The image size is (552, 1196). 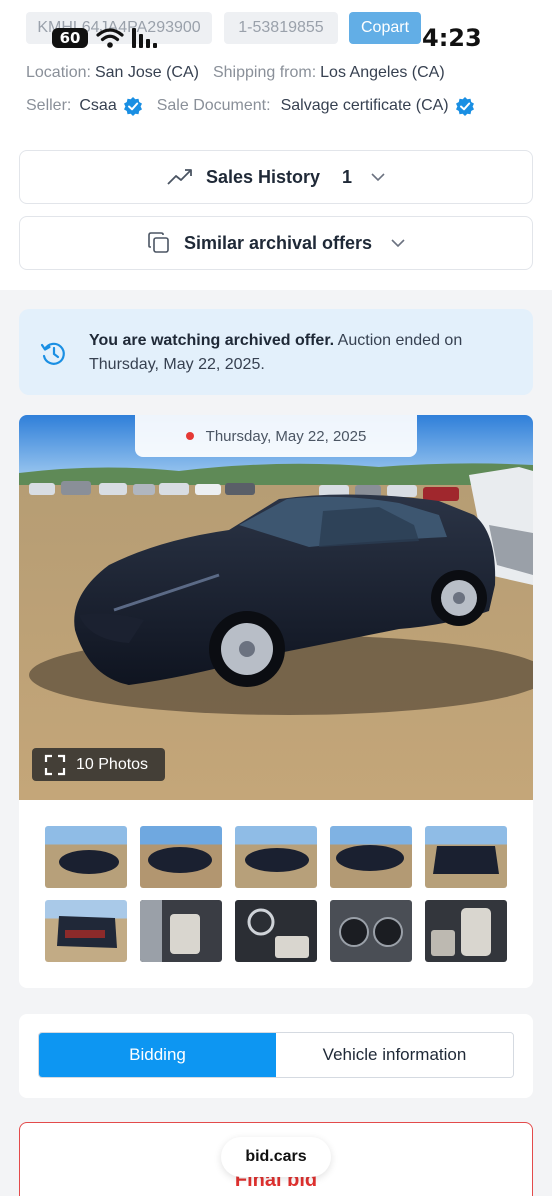 I want to click on auction-date-pill: Thursday, May 22, 2025, so click(x=276, y=436).